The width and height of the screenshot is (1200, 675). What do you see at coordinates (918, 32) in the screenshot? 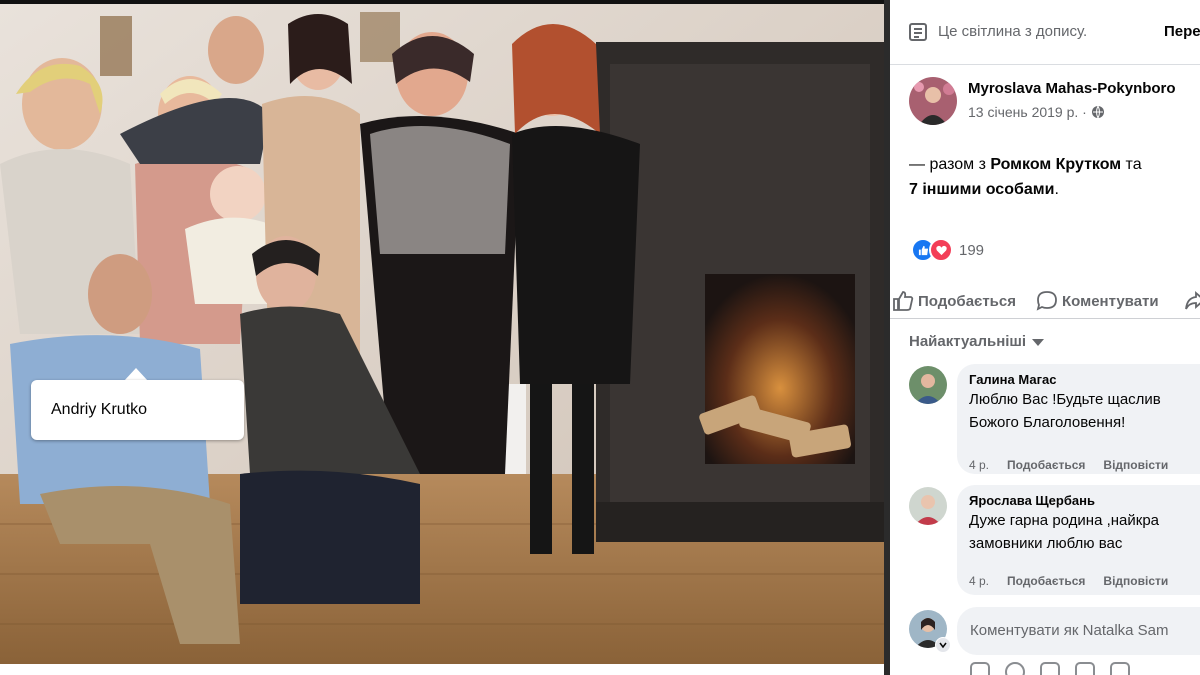
I see `document-icon` at bounding box center [918, 32].